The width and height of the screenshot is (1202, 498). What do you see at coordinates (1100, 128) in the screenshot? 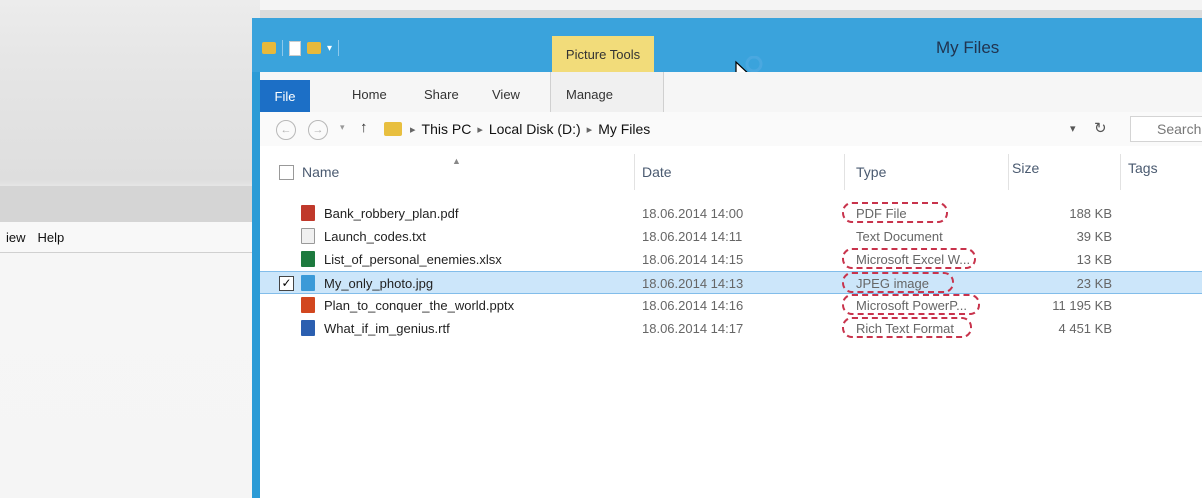
I see `refresh-icon: ↻` at bounding box center [1100, 128].